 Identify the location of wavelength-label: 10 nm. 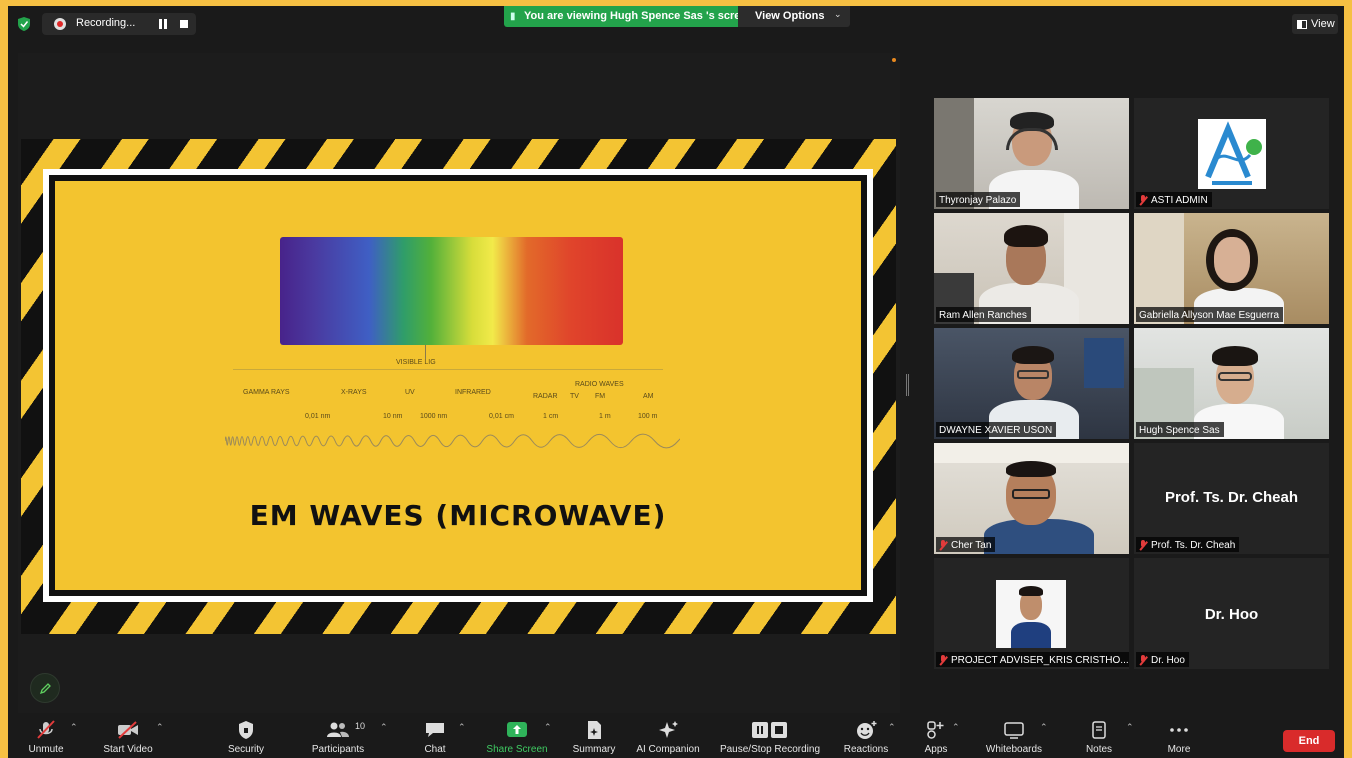
(393, 416).